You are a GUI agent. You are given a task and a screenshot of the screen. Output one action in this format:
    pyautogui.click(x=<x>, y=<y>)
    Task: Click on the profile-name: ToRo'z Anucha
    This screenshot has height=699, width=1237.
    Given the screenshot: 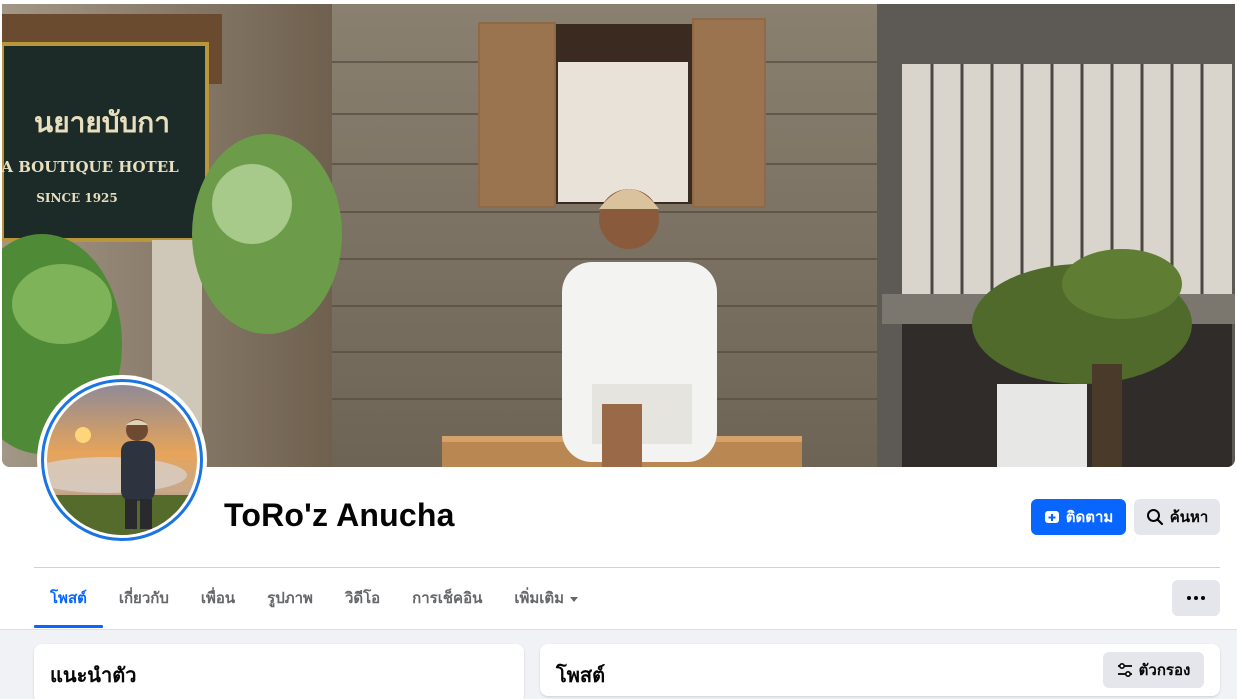 What is the action you would take?
    pyautogui.click(x=339, y=515)
    